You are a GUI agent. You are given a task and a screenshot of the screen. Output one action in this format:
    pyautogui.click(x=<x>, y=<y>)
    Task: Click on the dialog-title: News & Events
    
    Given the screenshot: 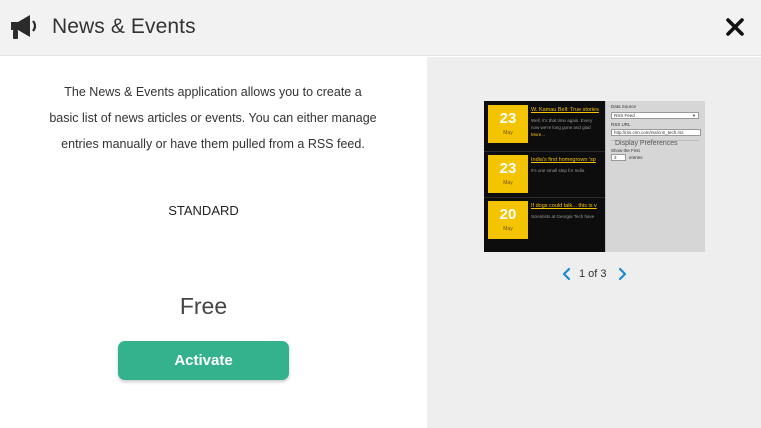 What is the action you would take?
    pyautogui.click(x=124, y=26)
    